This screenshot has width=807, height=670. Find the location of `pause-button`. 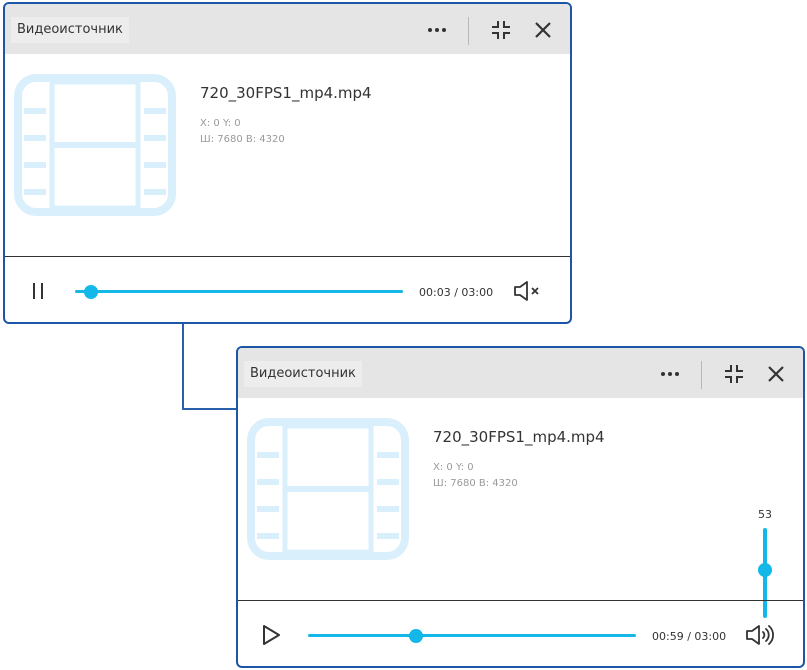

pause-button is located at coordinates (38, 291).